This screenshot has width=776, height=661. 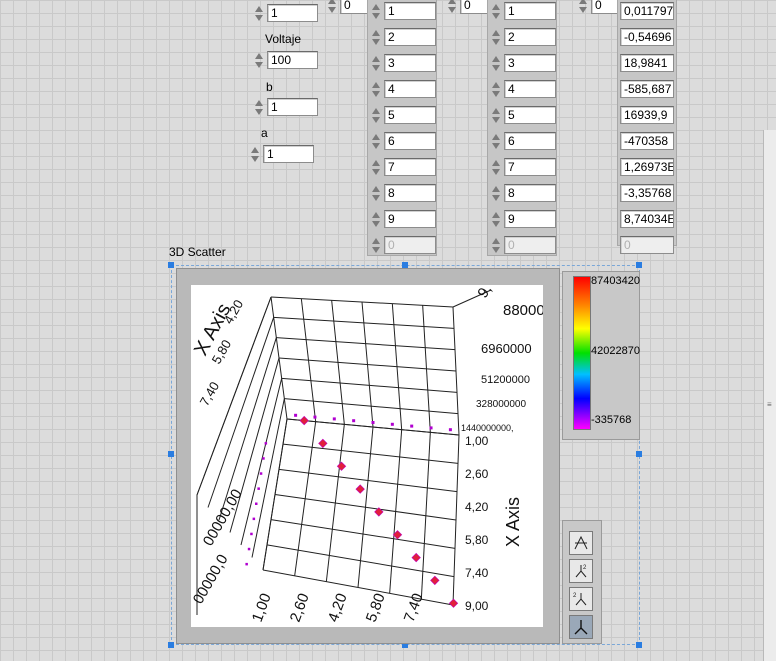 I want to click on array-element: 7, so click(x=523, y=167).